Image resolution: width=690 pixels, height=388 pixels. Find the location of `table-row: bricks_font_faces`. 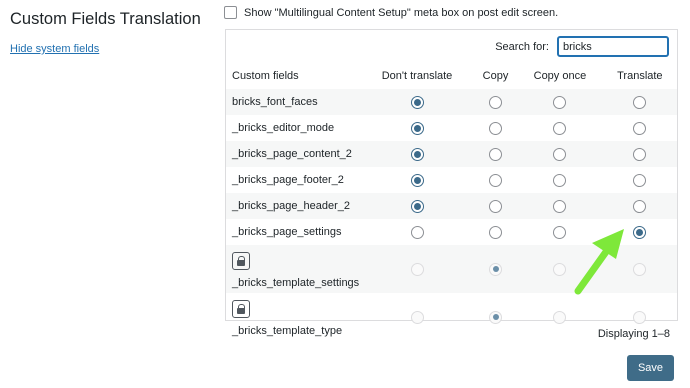

table-row: bricks_font_faces is located at coordinates (451, 102).